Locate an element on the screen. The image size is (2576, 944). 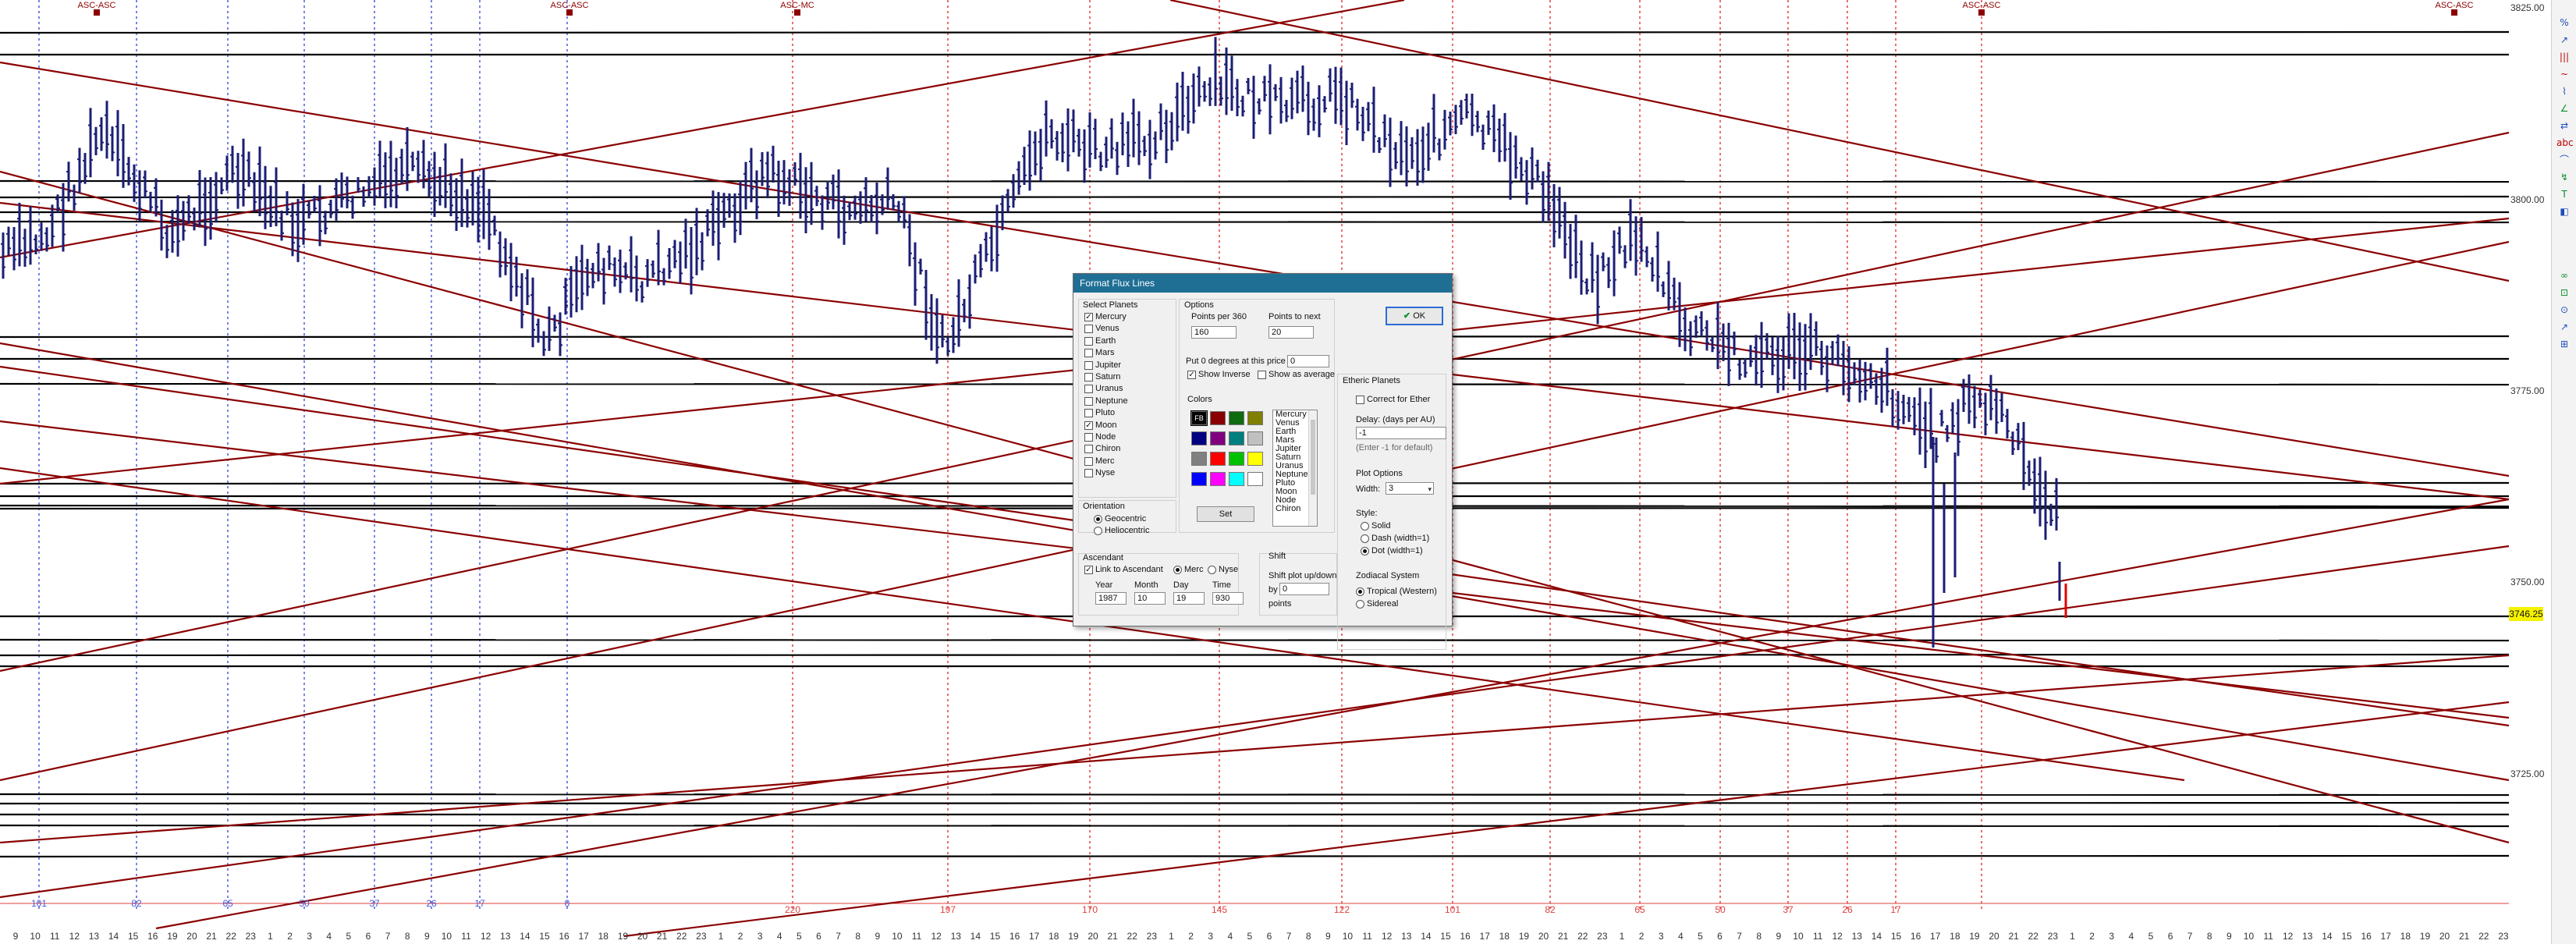
show-inverse-checkbox: ✓ is located at coordinates (1191, 375).